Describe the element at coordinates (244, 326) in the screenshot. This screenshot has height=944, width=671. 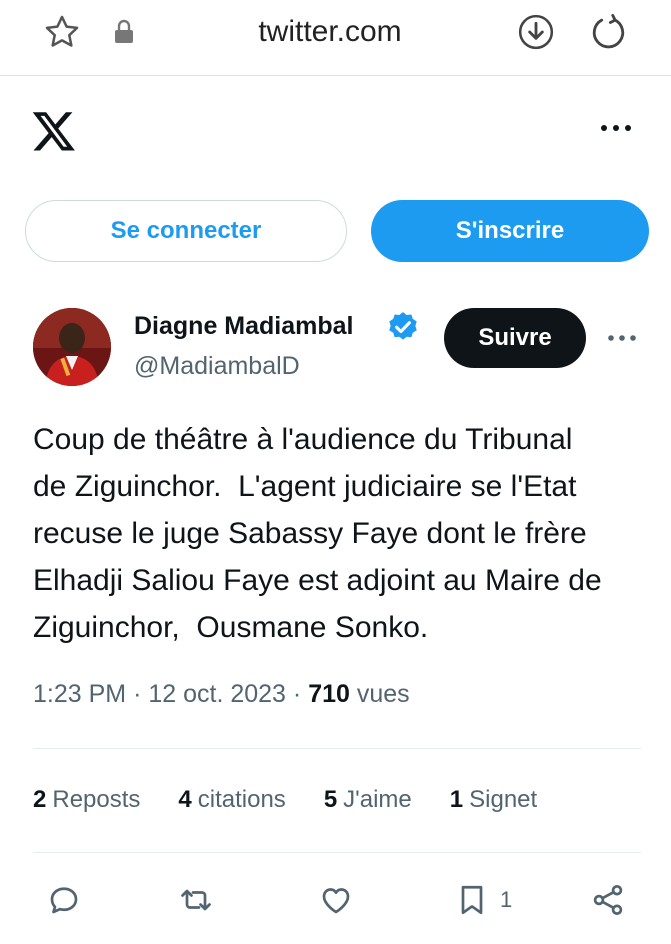
I see `author-name: Diagne Madiambal` at that location.